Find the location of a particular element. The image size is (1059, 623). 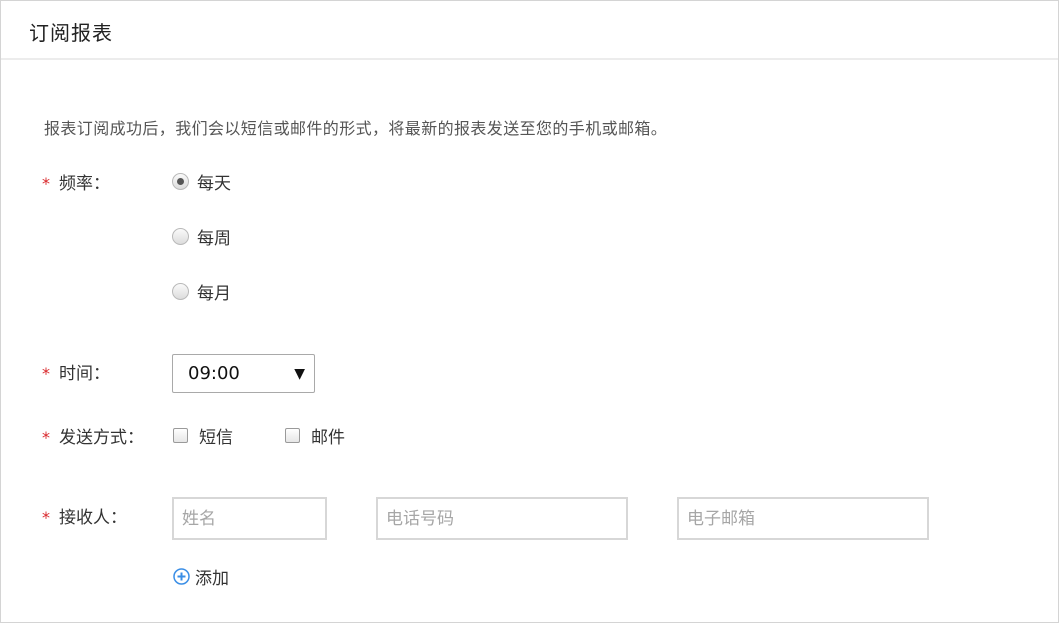

time-label: 时间： is located at coordinates (84, 374).